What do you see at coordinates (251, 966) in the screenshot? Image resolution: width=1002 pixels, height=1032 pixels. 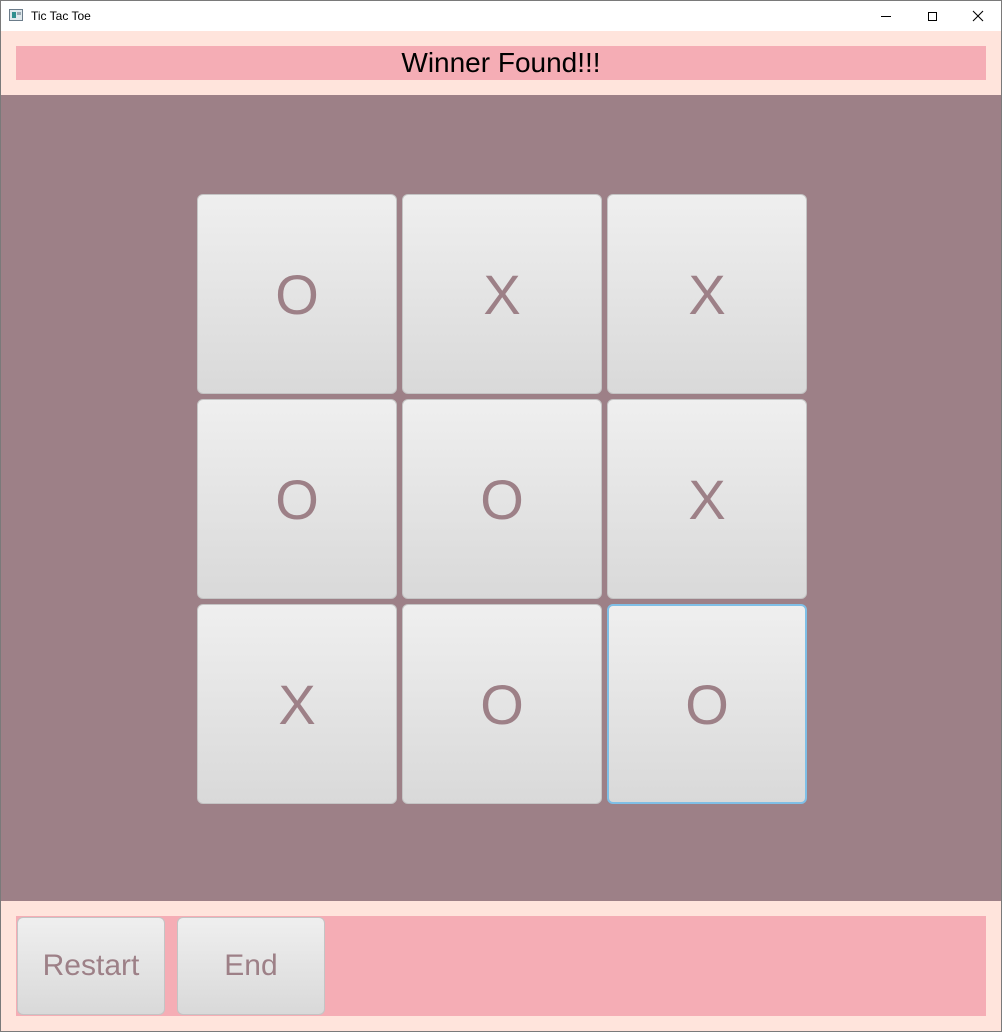 I see `end-button: End` at bounding box center [251, 966].